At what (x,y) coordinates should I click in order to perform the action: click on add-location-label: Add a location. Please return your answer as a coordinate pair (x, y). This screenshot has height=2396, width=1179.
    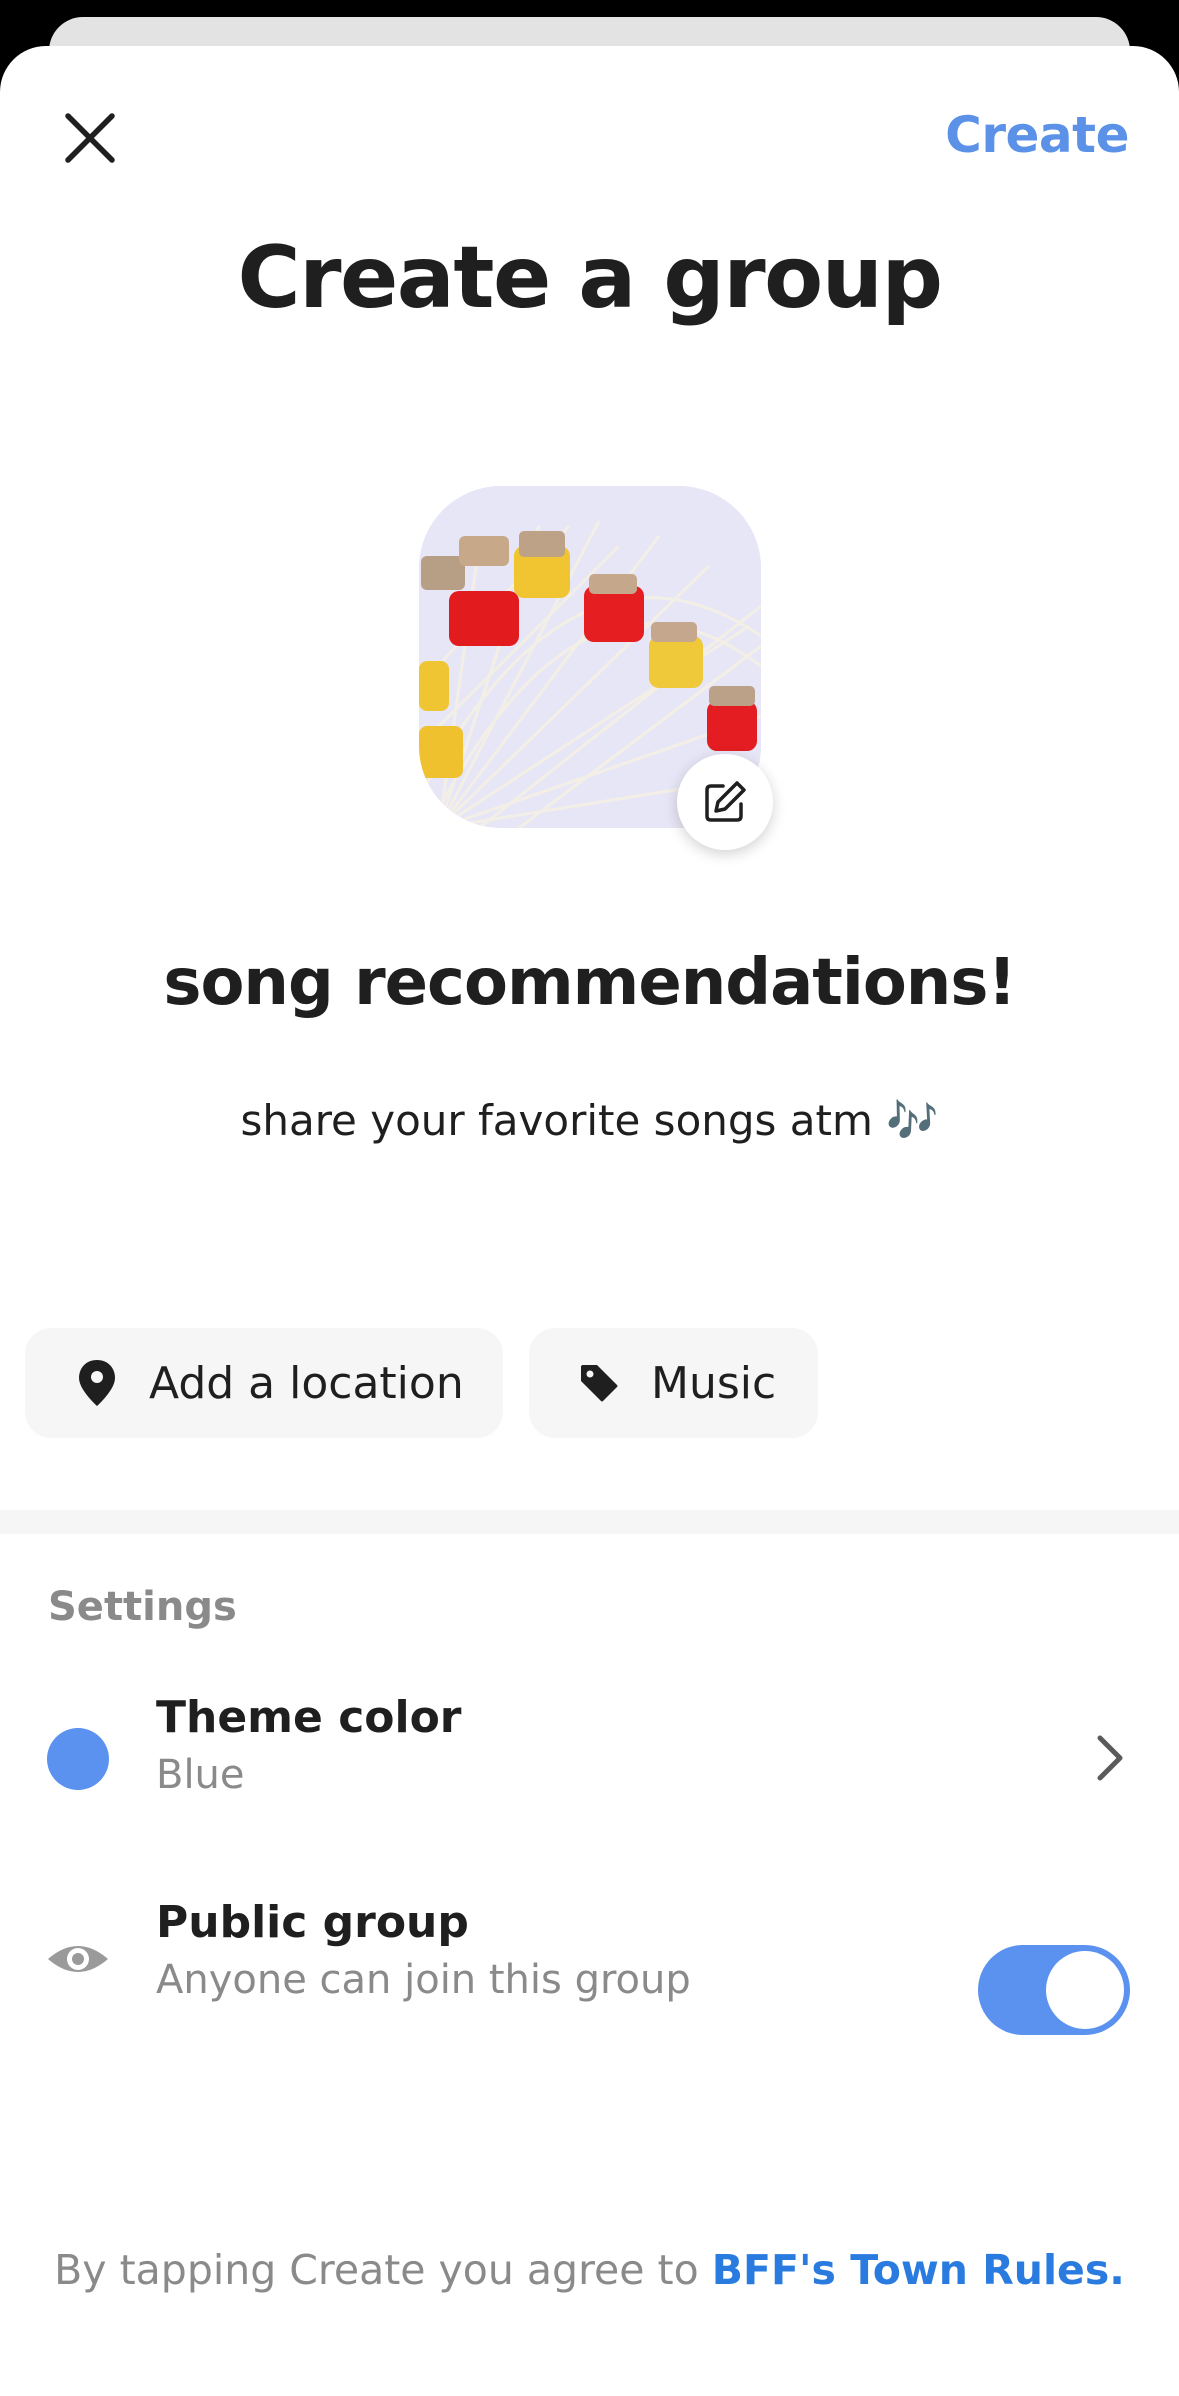
    Looking at the image, I should click on (306, 1383).